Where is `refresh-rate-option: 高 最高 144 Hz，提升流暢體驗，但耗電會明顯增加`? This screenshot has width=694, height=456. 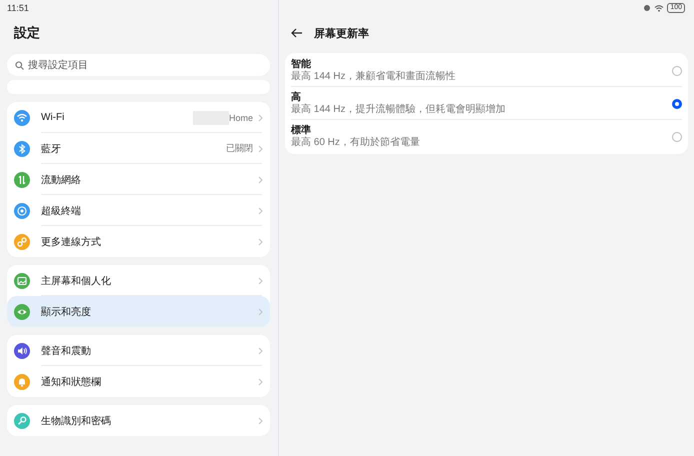
refresh-rate-option: 高 最高 144 Hz，提升流暢體驗，但耗電會明顯增加 is located at coordinates (486, 103).